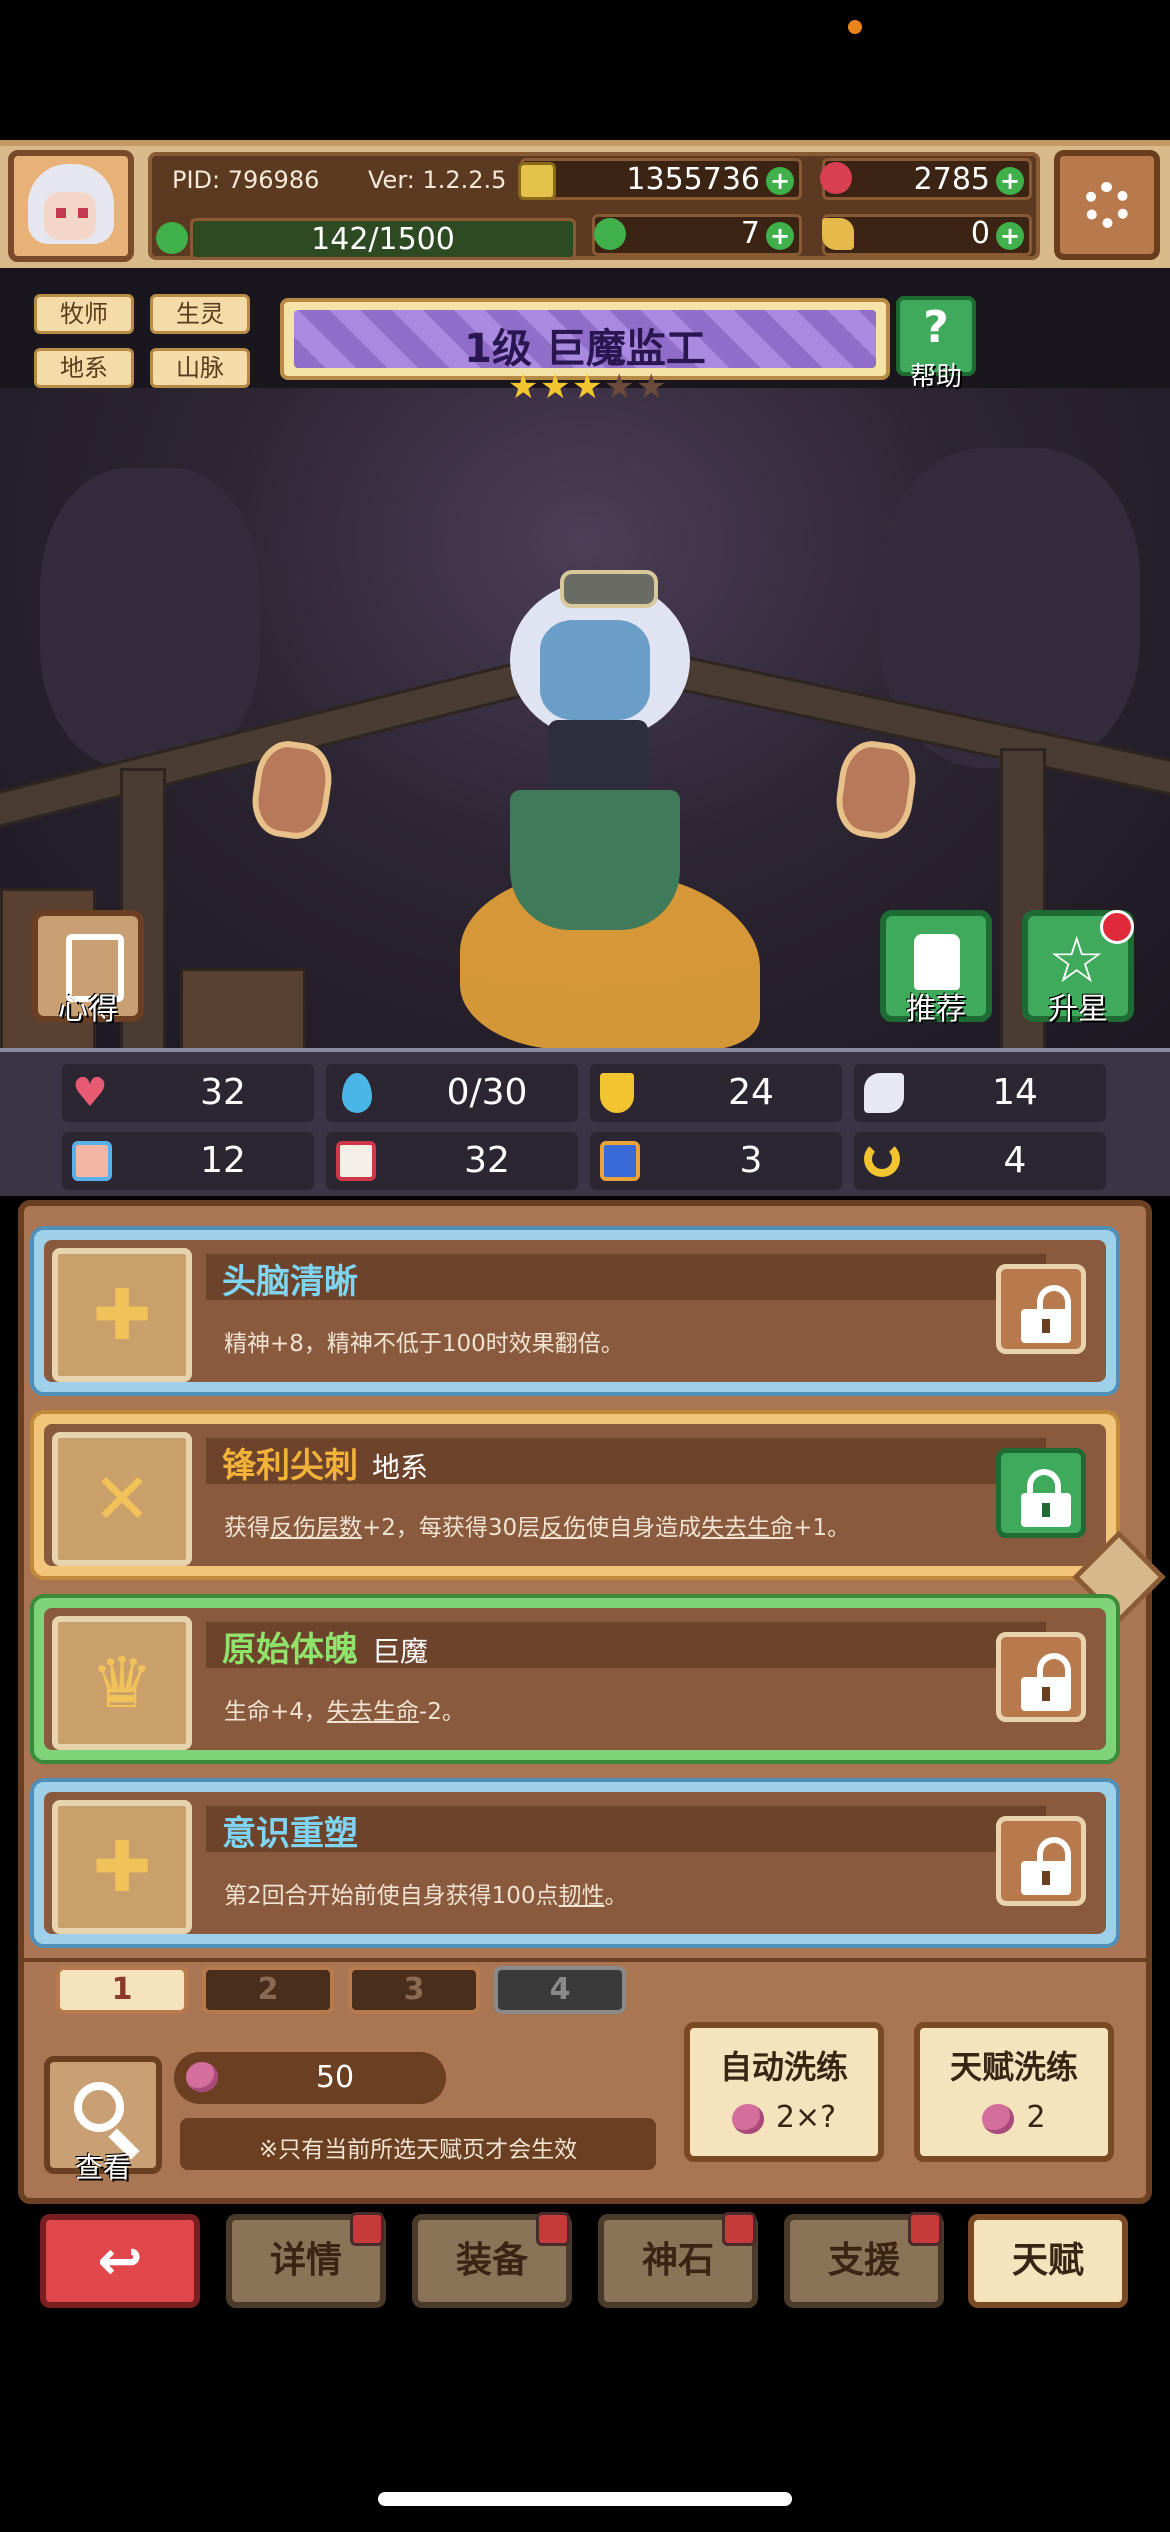  What do you see at coordinates (437, 180) in the screenshot?
I see `version-text: Ver: 1.2.2.5` at bounding box center [437, 180].